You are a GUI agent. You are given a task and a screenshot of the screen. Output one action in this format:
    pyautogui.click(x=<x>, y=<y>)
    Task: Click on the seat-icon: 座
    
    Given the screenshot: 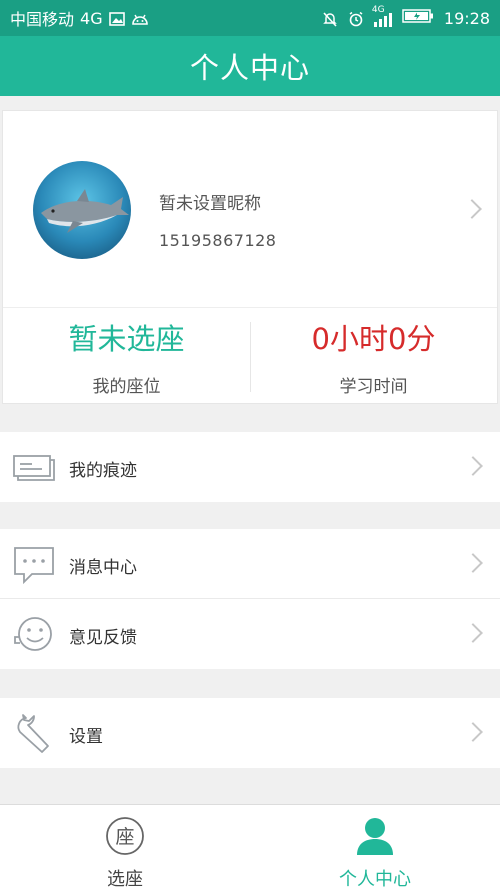 What is the action you would take?
    pyautogui.click(x=125, y=836)
    